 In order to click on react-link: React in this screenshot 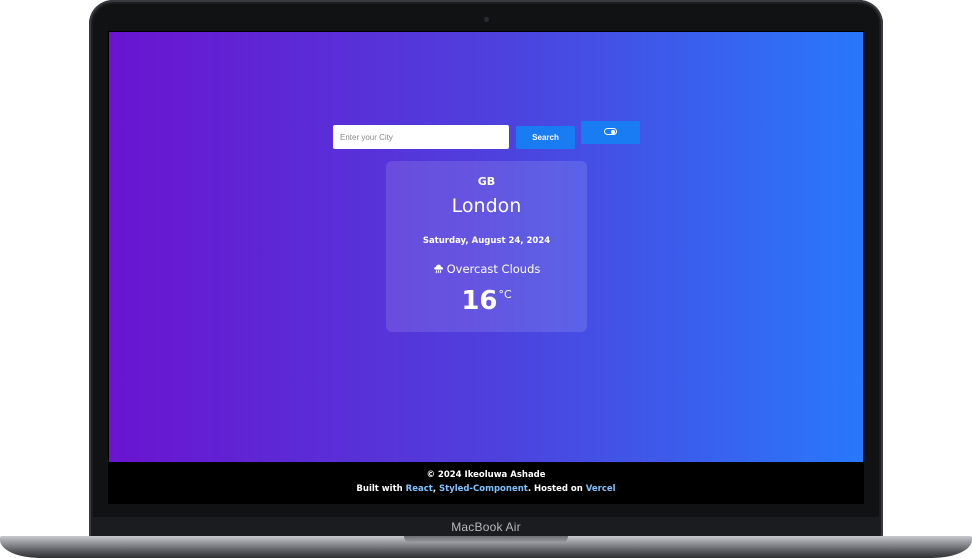, I will do `click(419, 489)`.